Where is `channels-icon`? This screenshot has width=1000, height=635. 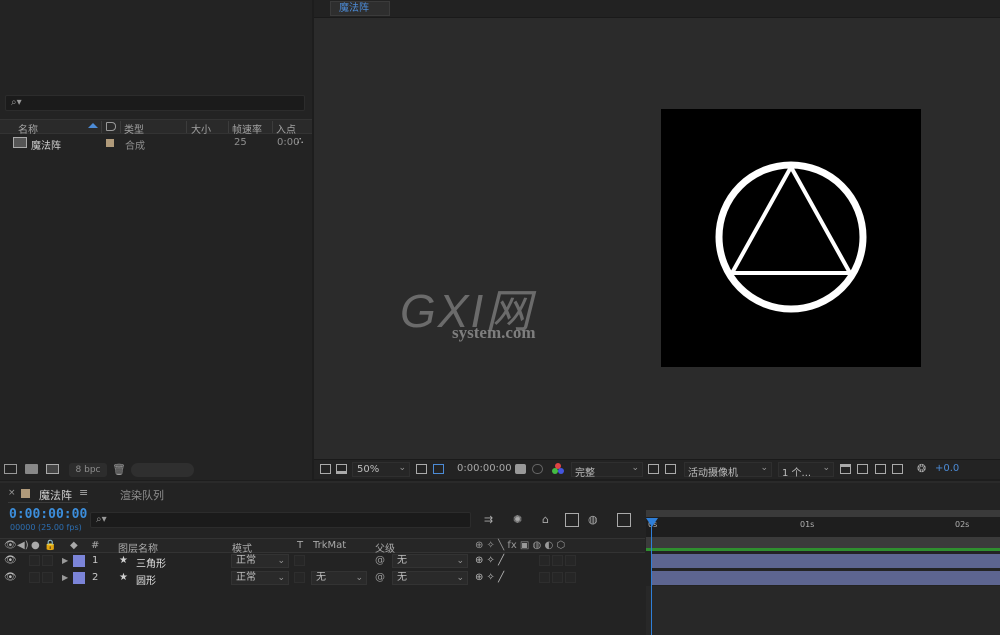 channels-icon is located at coordinates (558, 469).